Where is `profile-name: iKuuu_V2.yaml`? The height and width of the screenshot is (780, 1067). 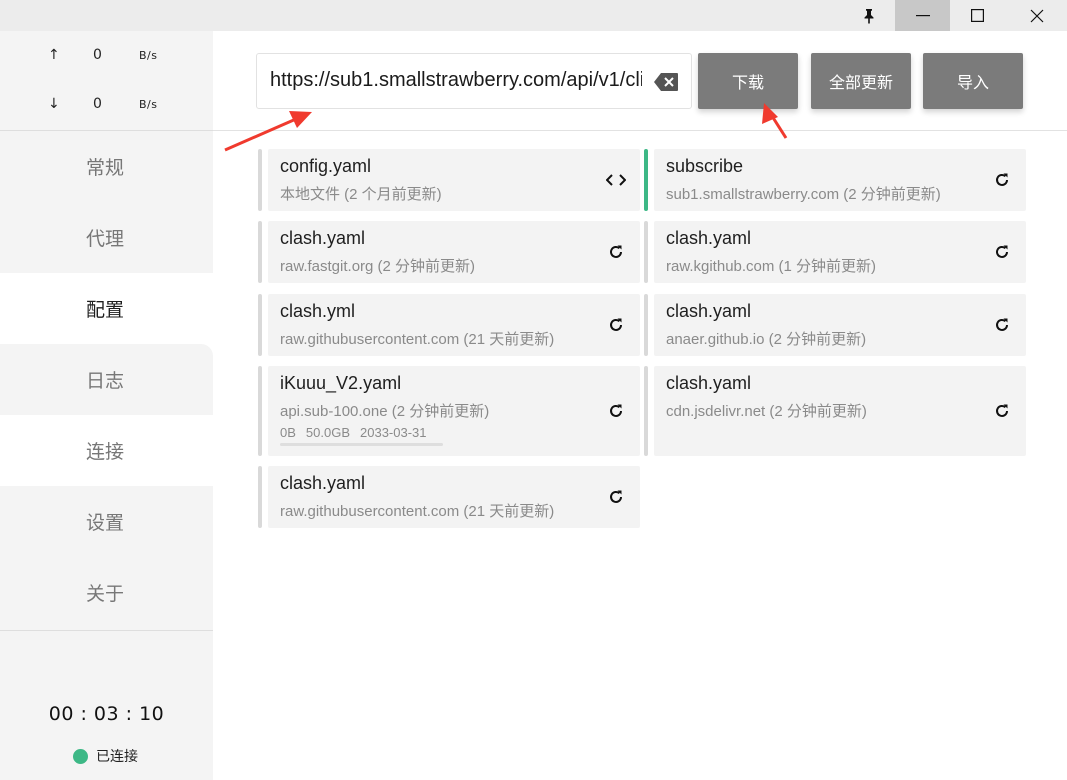 profile-name: iKuuu_V2.yaml is located at coordinates (341, 383).